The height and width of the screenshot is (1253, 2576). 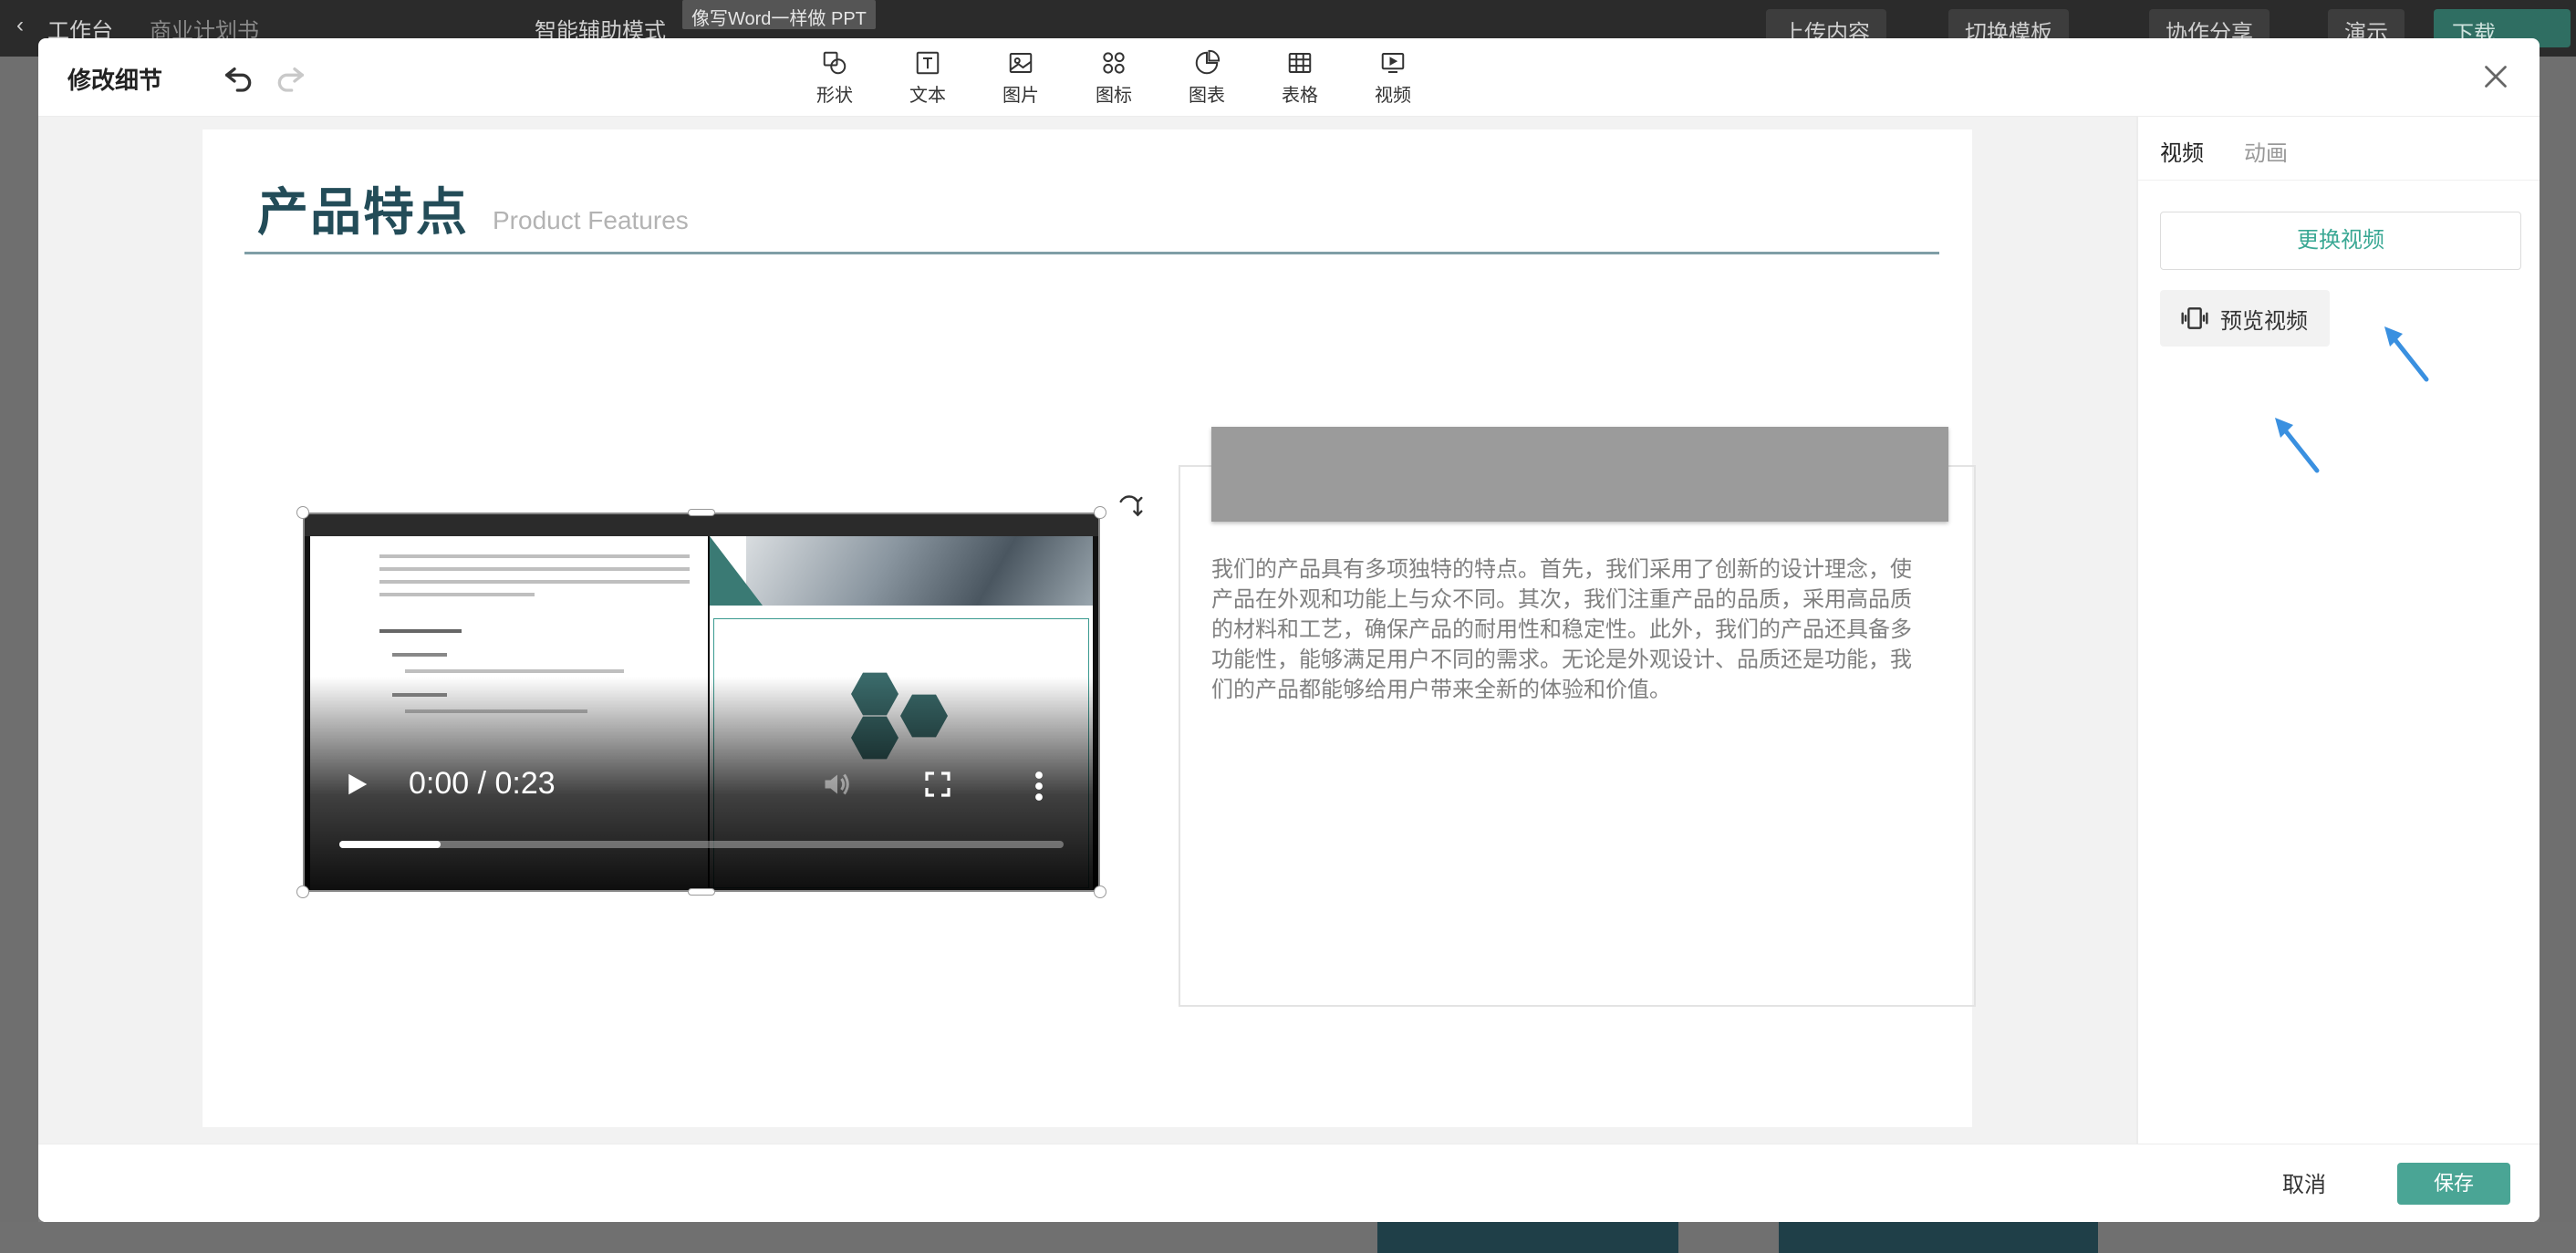 What do you see at coordinates (1288, 1237) in the screenshot?
I see `background-bottom-strip` at bounding box center [1288, 1237].